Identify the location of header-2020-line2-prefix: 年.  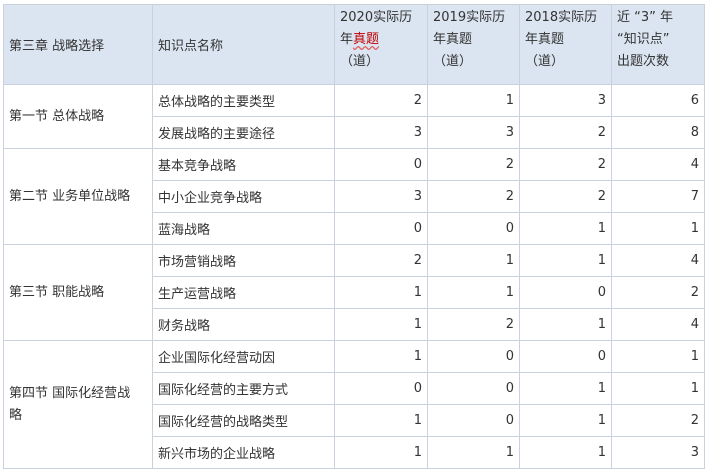
(347, 39).